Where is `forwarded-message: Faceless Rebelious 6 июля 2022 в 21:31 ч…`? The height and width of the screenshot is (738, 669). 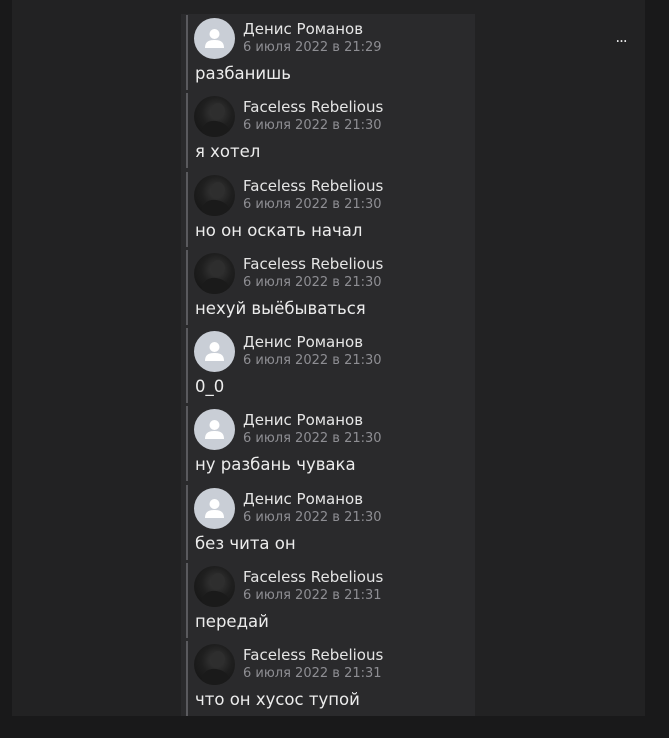
forwarded-message: Faceless Rebelious 6 июля 2022 в 21:31 ч… is located at coordinates (328, 679).